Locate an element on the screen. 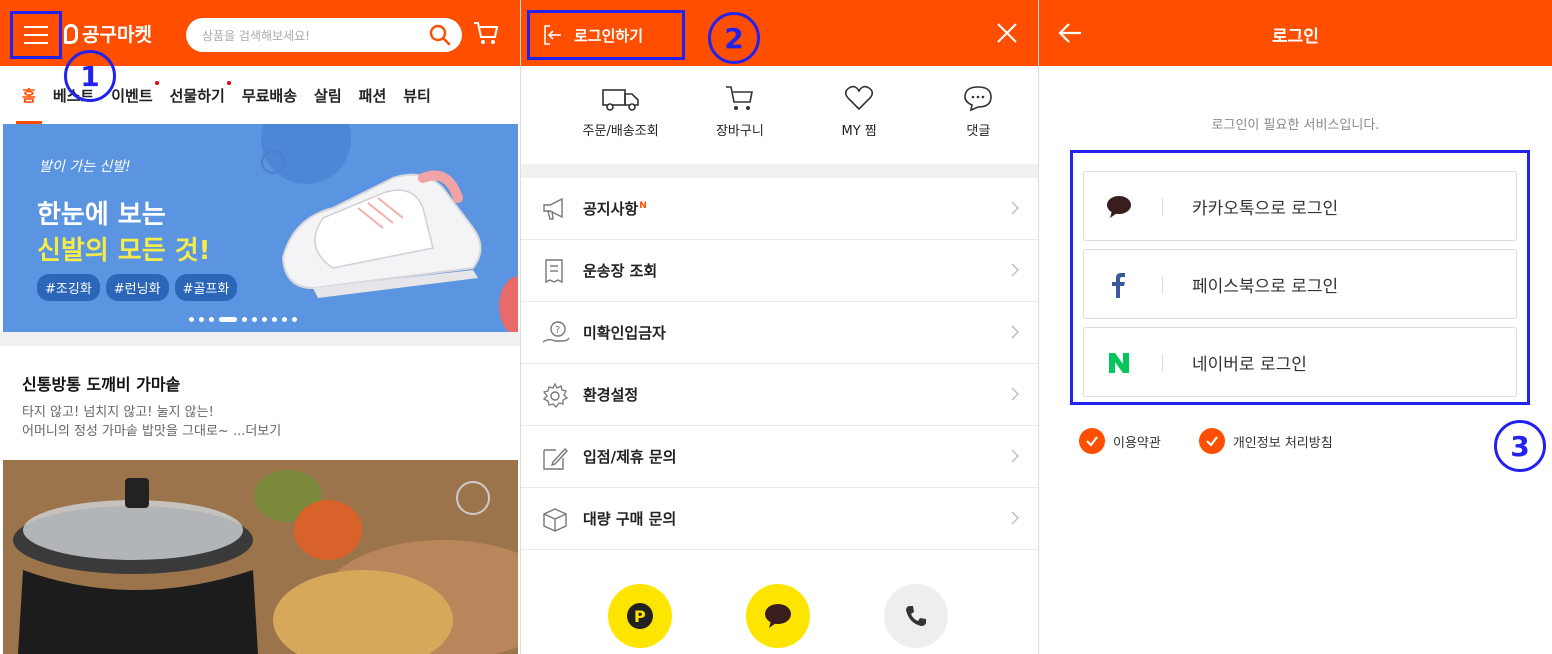 This screenshot has width=1552, height=654. tab-beauty: 뷰티 is located at coordinates (417, 95).